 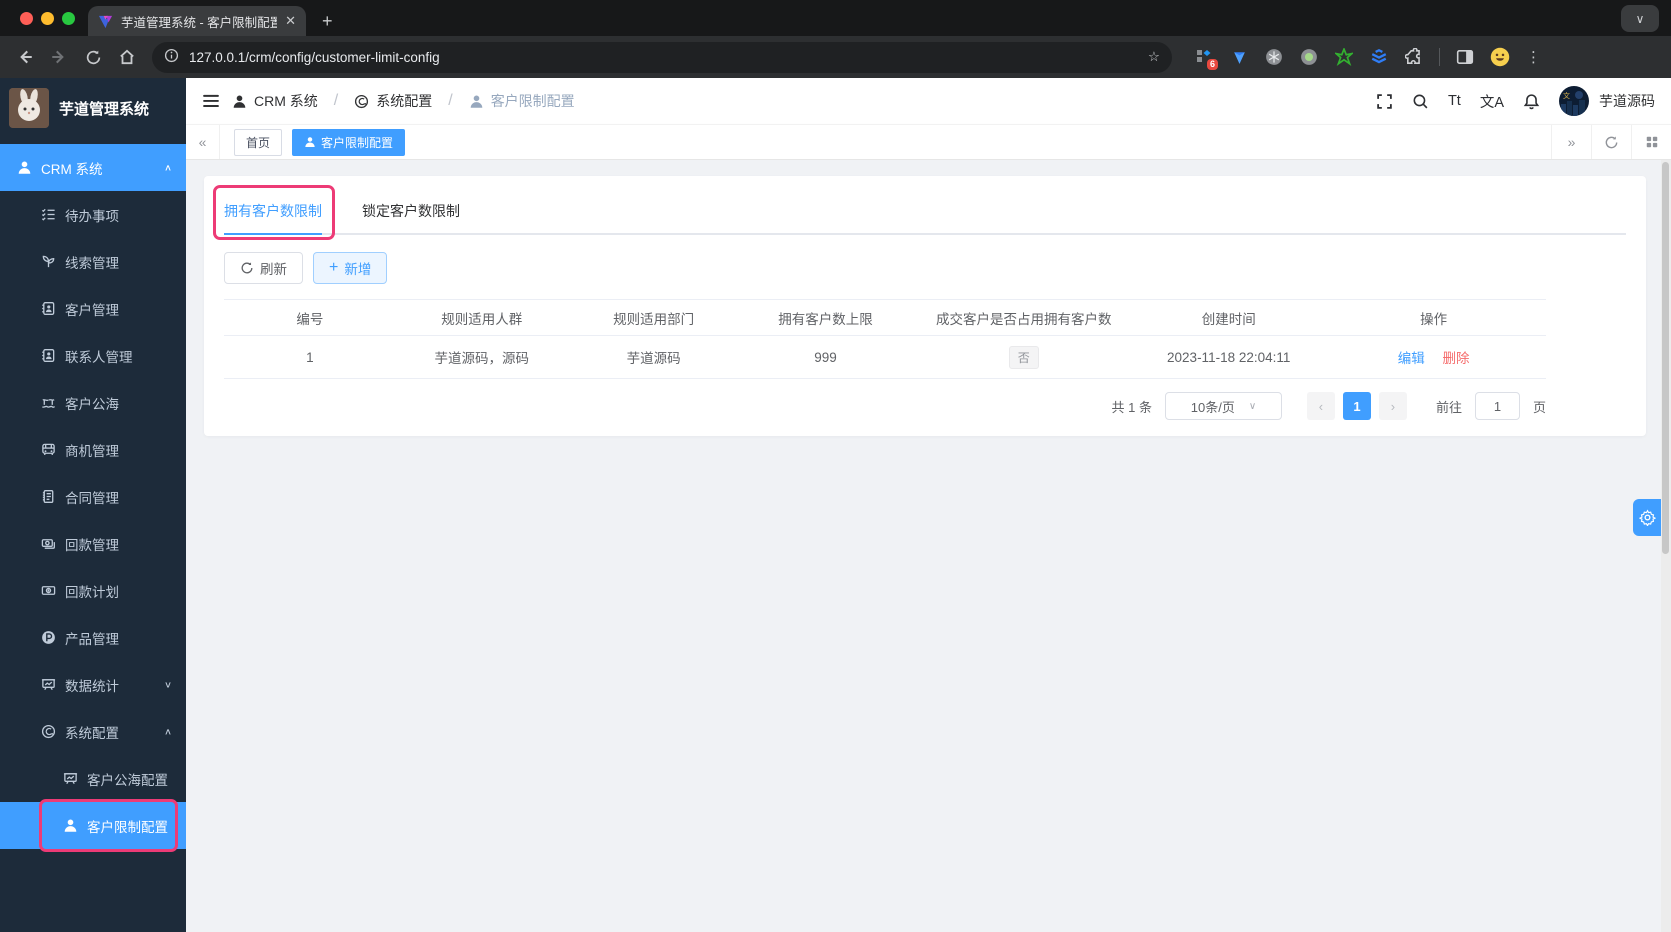 I want to click on bookmark-star-icon: ☆, so click(x=1154, y=57).